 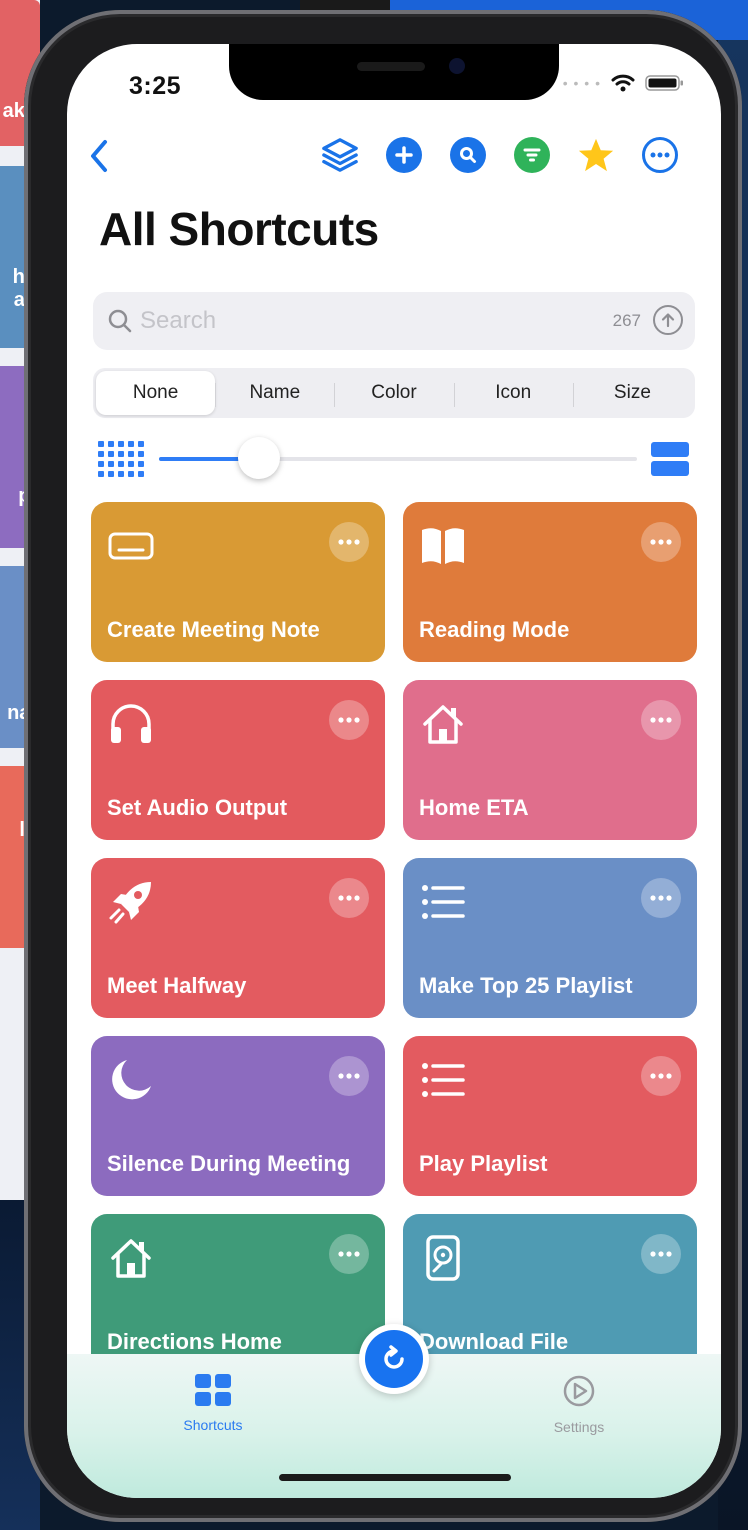 I want to click on compass-icon, so click(x=579, y=1391).